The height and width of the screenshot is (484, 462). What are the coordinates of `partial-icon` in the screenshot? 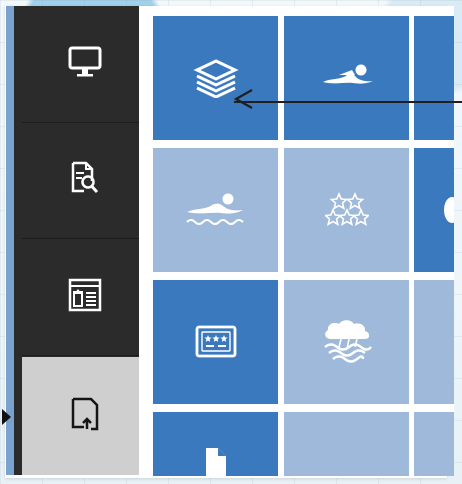 It's located at (449, 210).